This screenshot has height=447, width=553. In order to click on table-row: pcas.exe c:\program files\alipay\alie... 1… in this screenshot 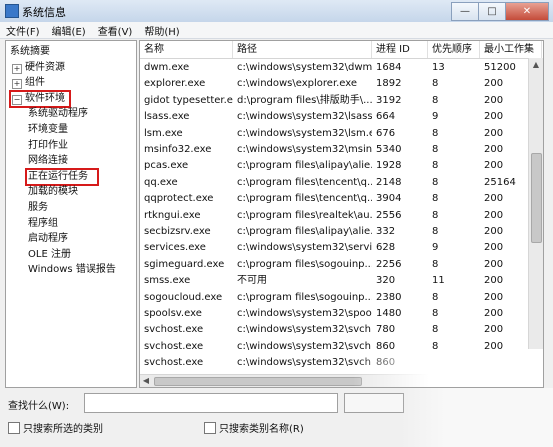, I will do `click(334, 166)`.